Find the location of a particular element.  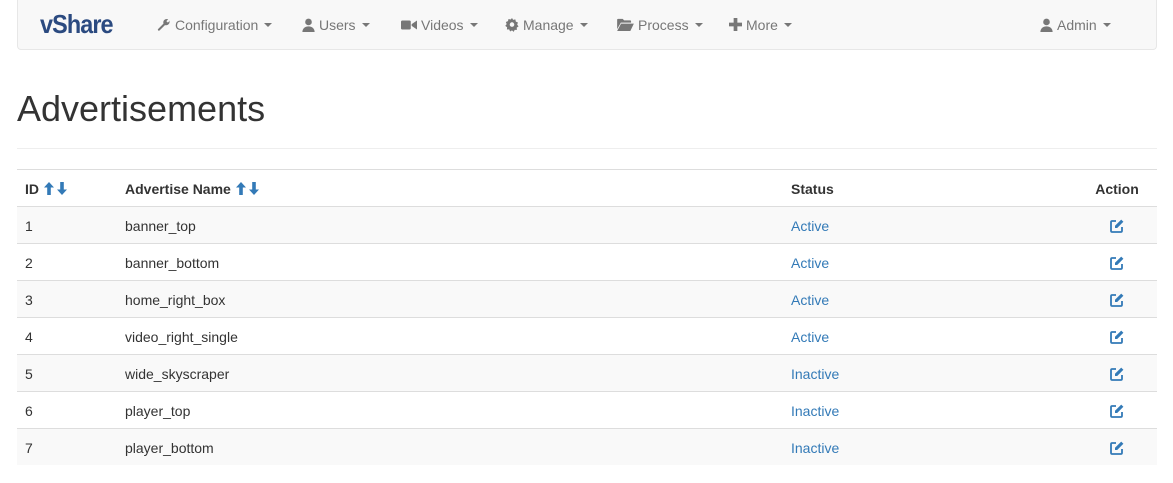

nav-configuration-label: Configuration is located at coordinates (217, 24).